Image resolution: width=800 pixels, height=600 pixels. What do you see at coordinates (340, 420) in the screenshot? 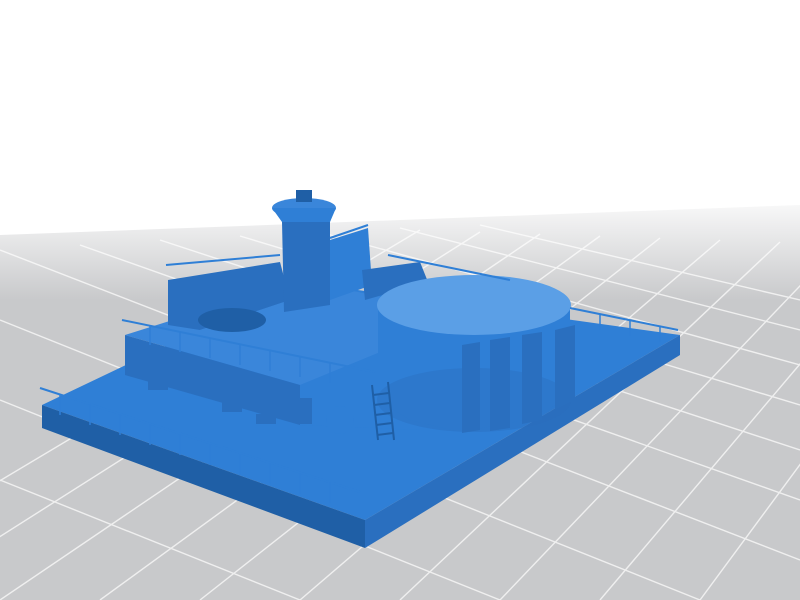
I see `deck-drum` at bounding box center [340, 420].